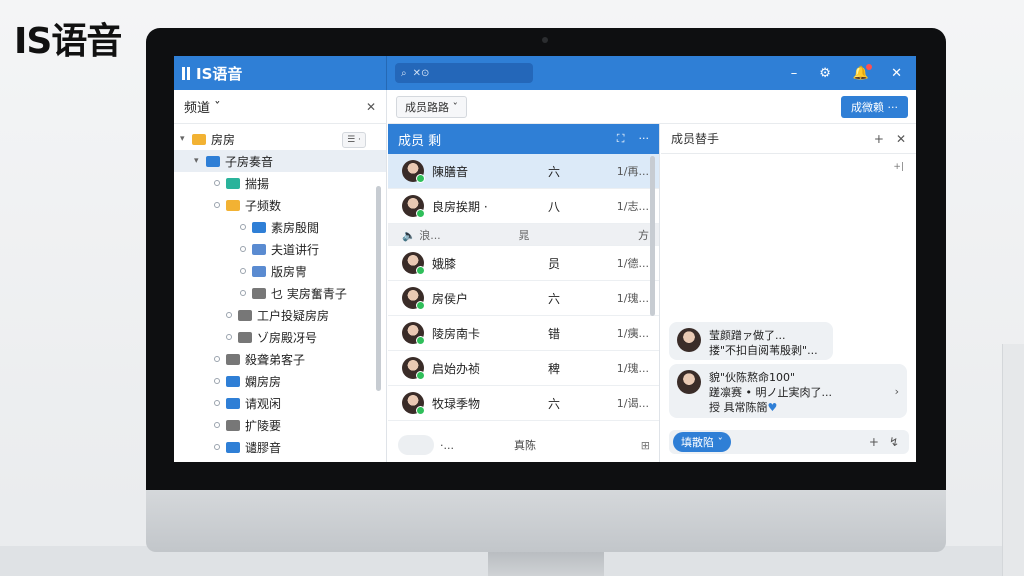 The image size is (1024, 576). What do you see at coordinates (901, 139) in the screenshot?
I see `chat-close-icon: ✕` at bounding box center [901, 139].